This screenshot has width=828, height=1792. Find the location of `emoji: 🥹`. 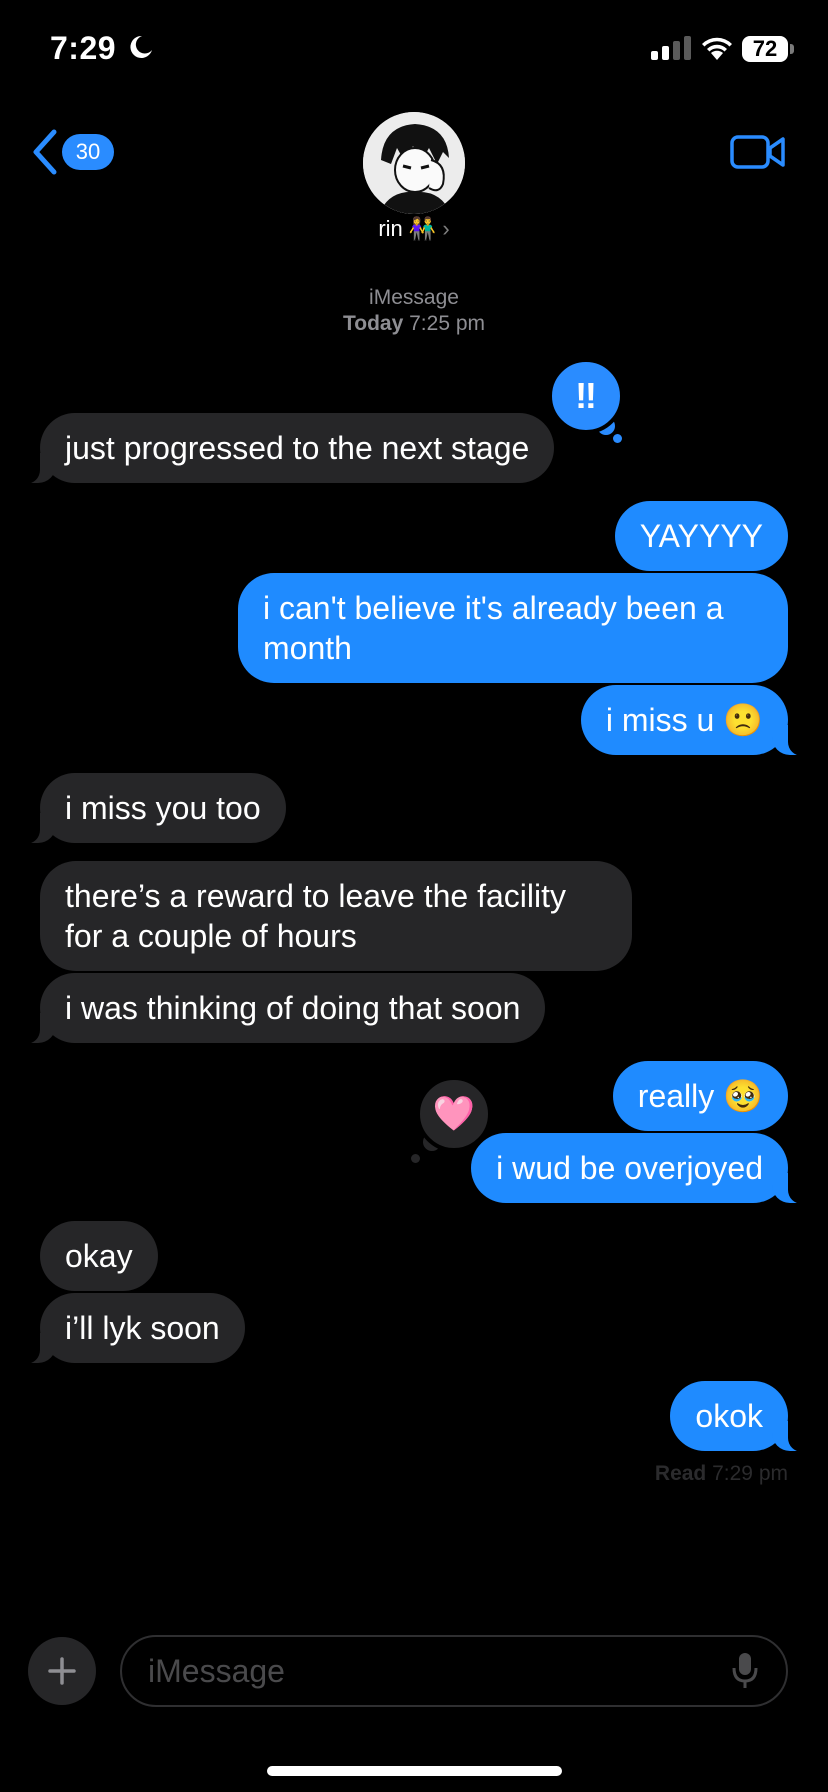

emoji: 🥹 is located at coordinates (743, 1096).